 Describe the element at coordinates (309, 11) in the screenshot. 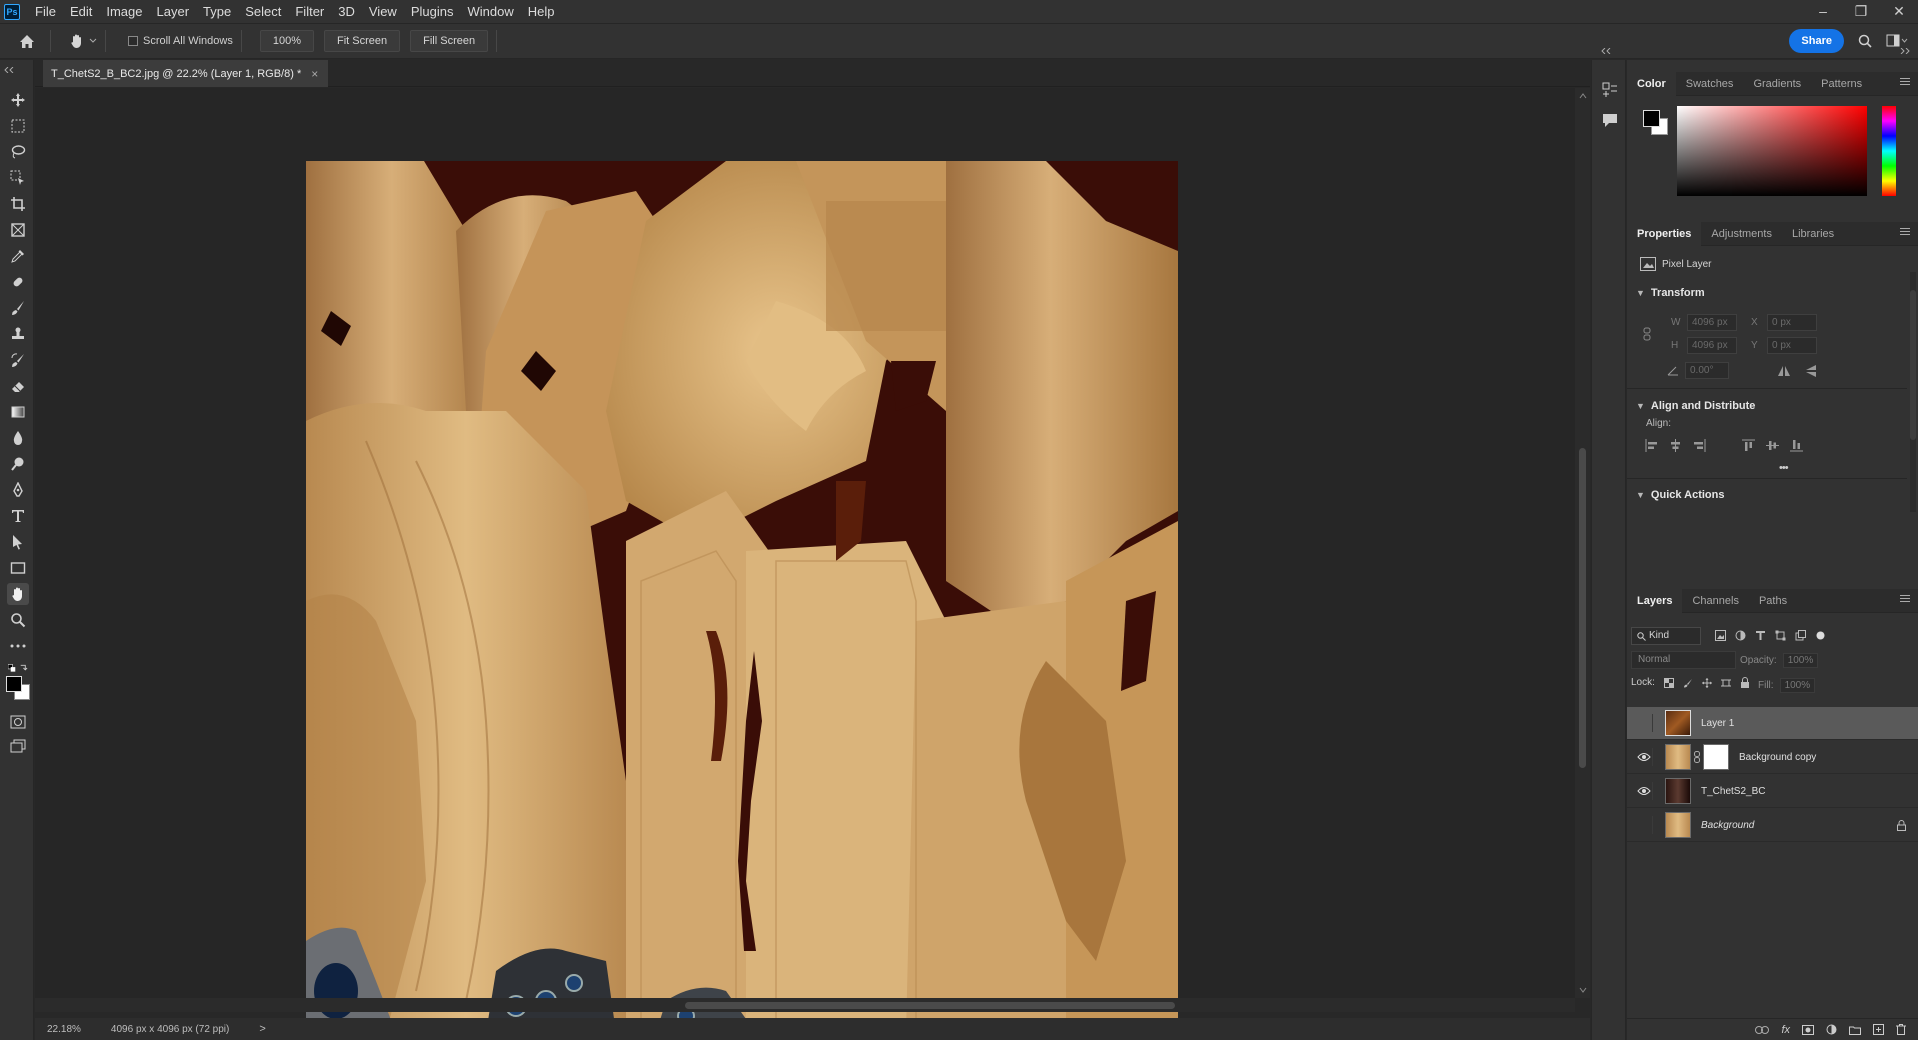

I see `menu-filter: Filter` at that location.